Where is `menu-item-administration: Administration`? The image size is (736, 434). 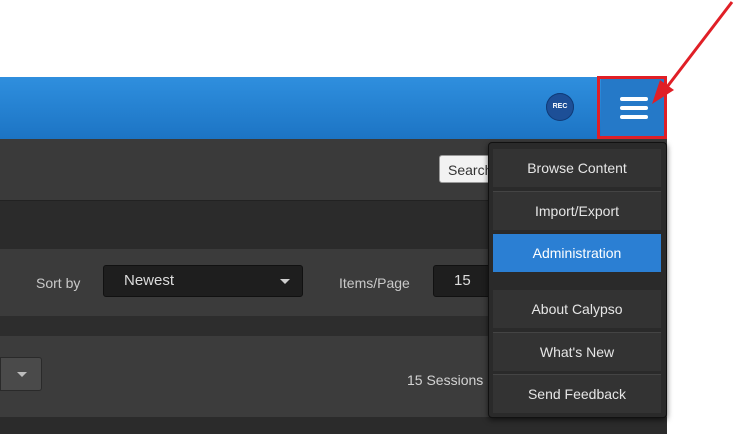 menu-item-administration: Administration is located at coordinates (577, 253).